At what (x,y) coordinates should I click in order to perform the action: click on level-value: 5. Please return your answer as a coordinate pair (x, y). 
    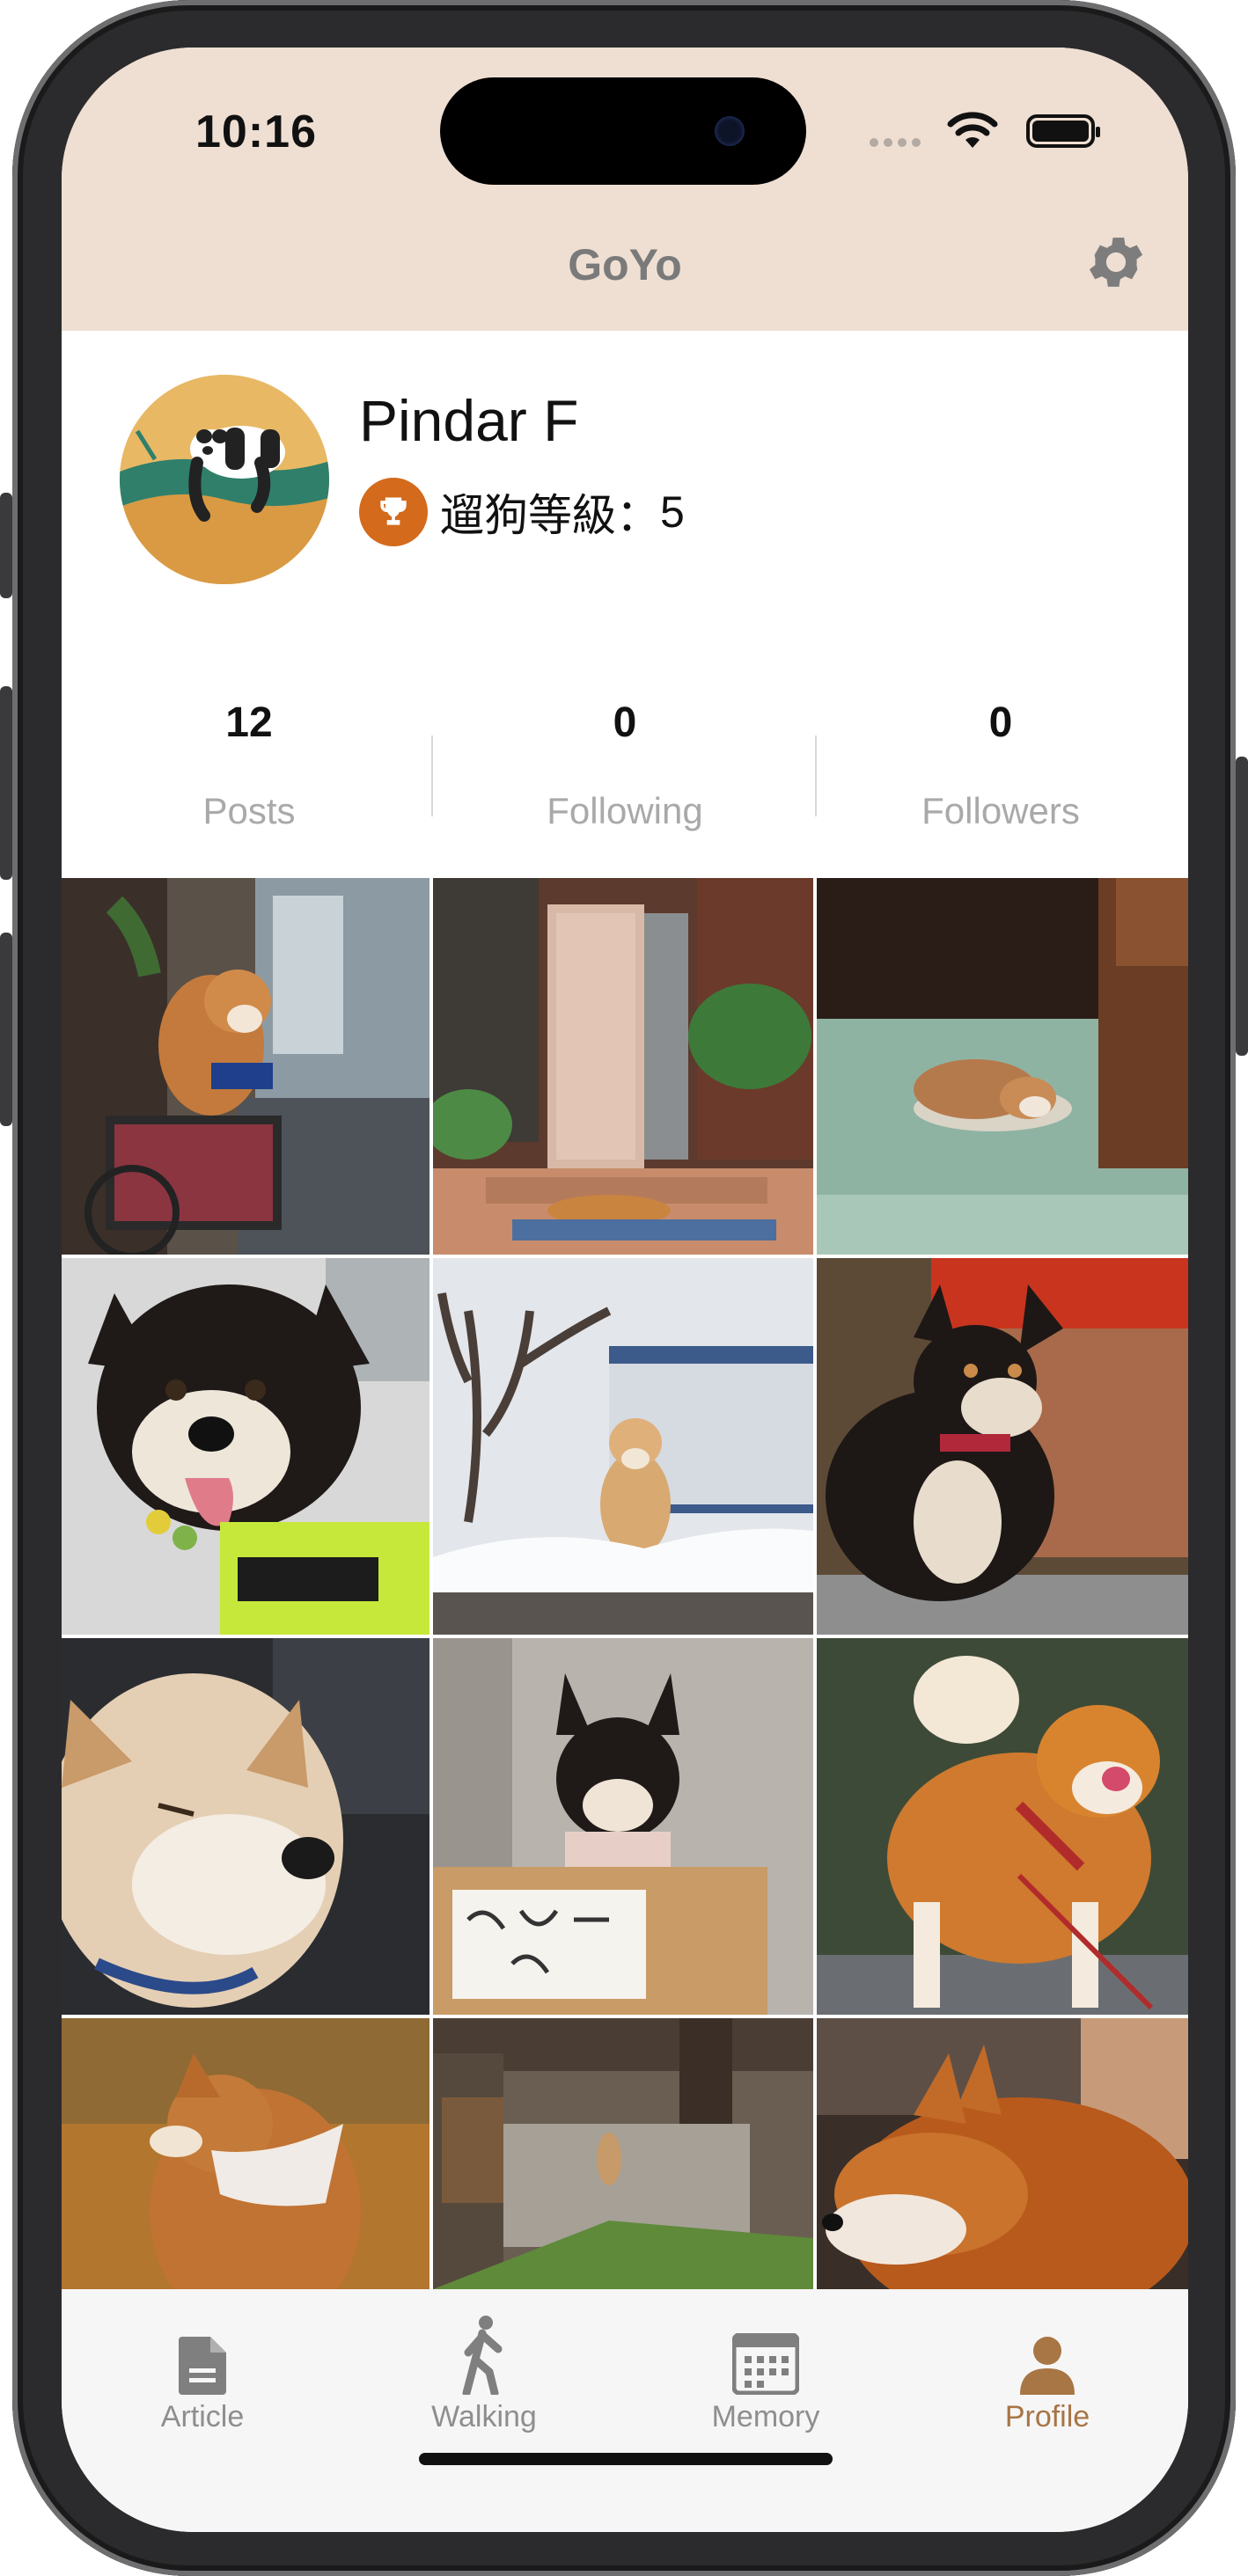
    Looking at the image, I should click on (672, 512).